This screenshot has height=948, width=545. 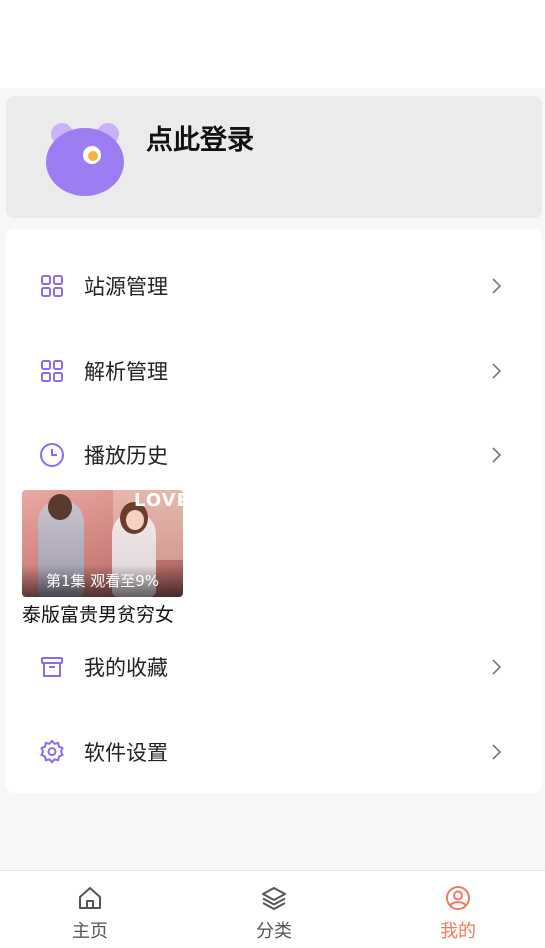 What do you see at coordinates (126, 287) in the screenshot?
I see `menu-item-label: 站源管理` at bounding box center [126, 287].